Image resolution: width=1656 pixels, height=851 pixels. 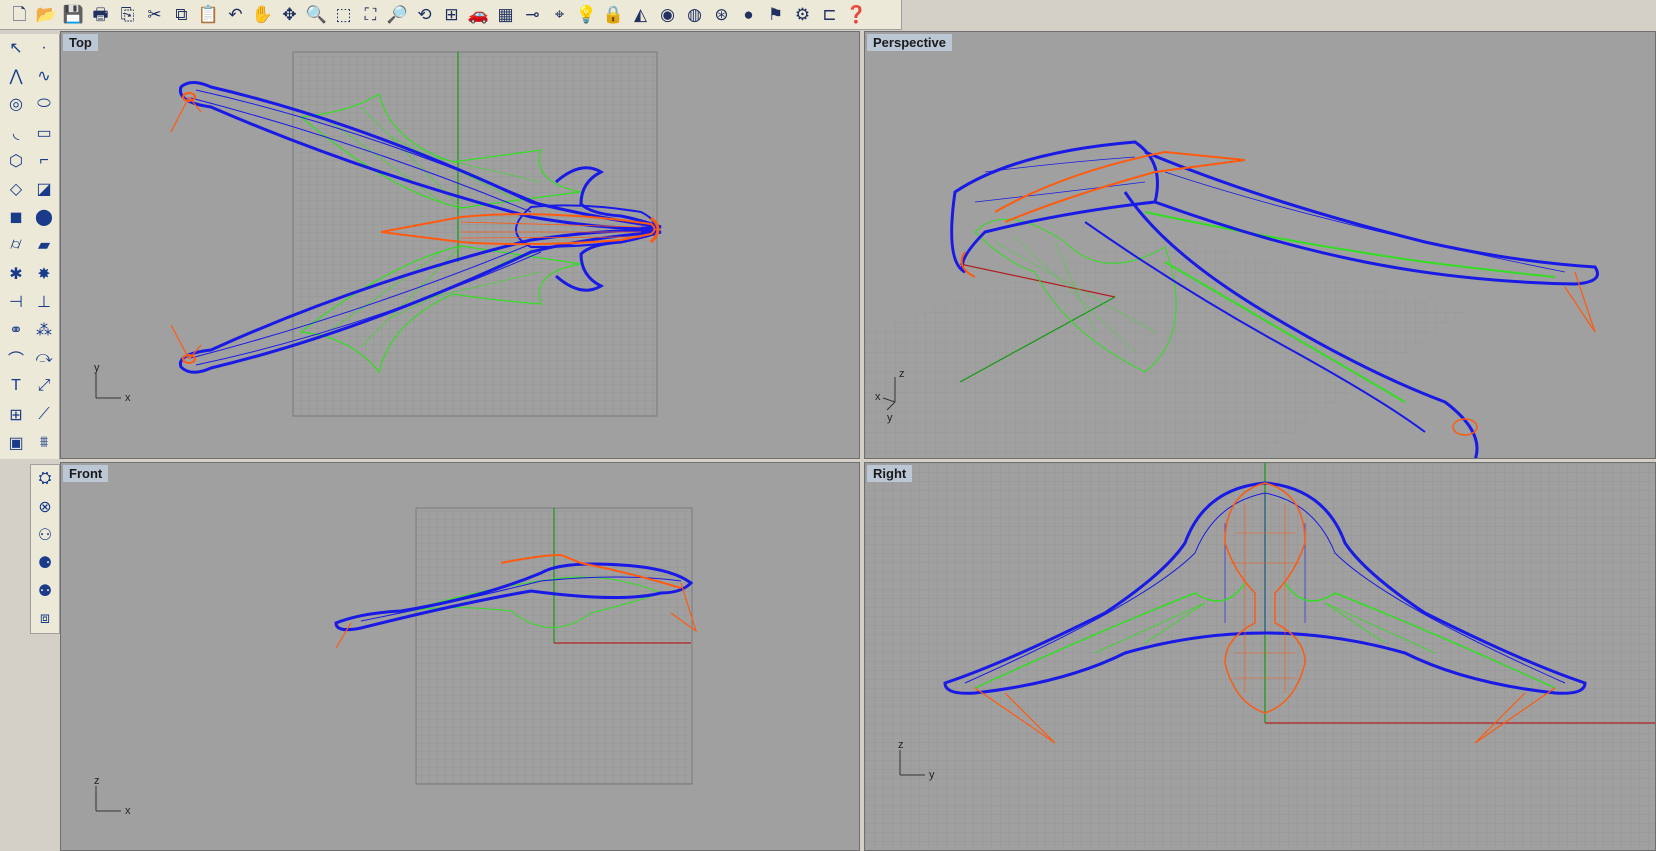 What do you see at coordinates (16, 133) in the screenshot?
I see `arc-icon: ◟` at bounding box center [16, 133].